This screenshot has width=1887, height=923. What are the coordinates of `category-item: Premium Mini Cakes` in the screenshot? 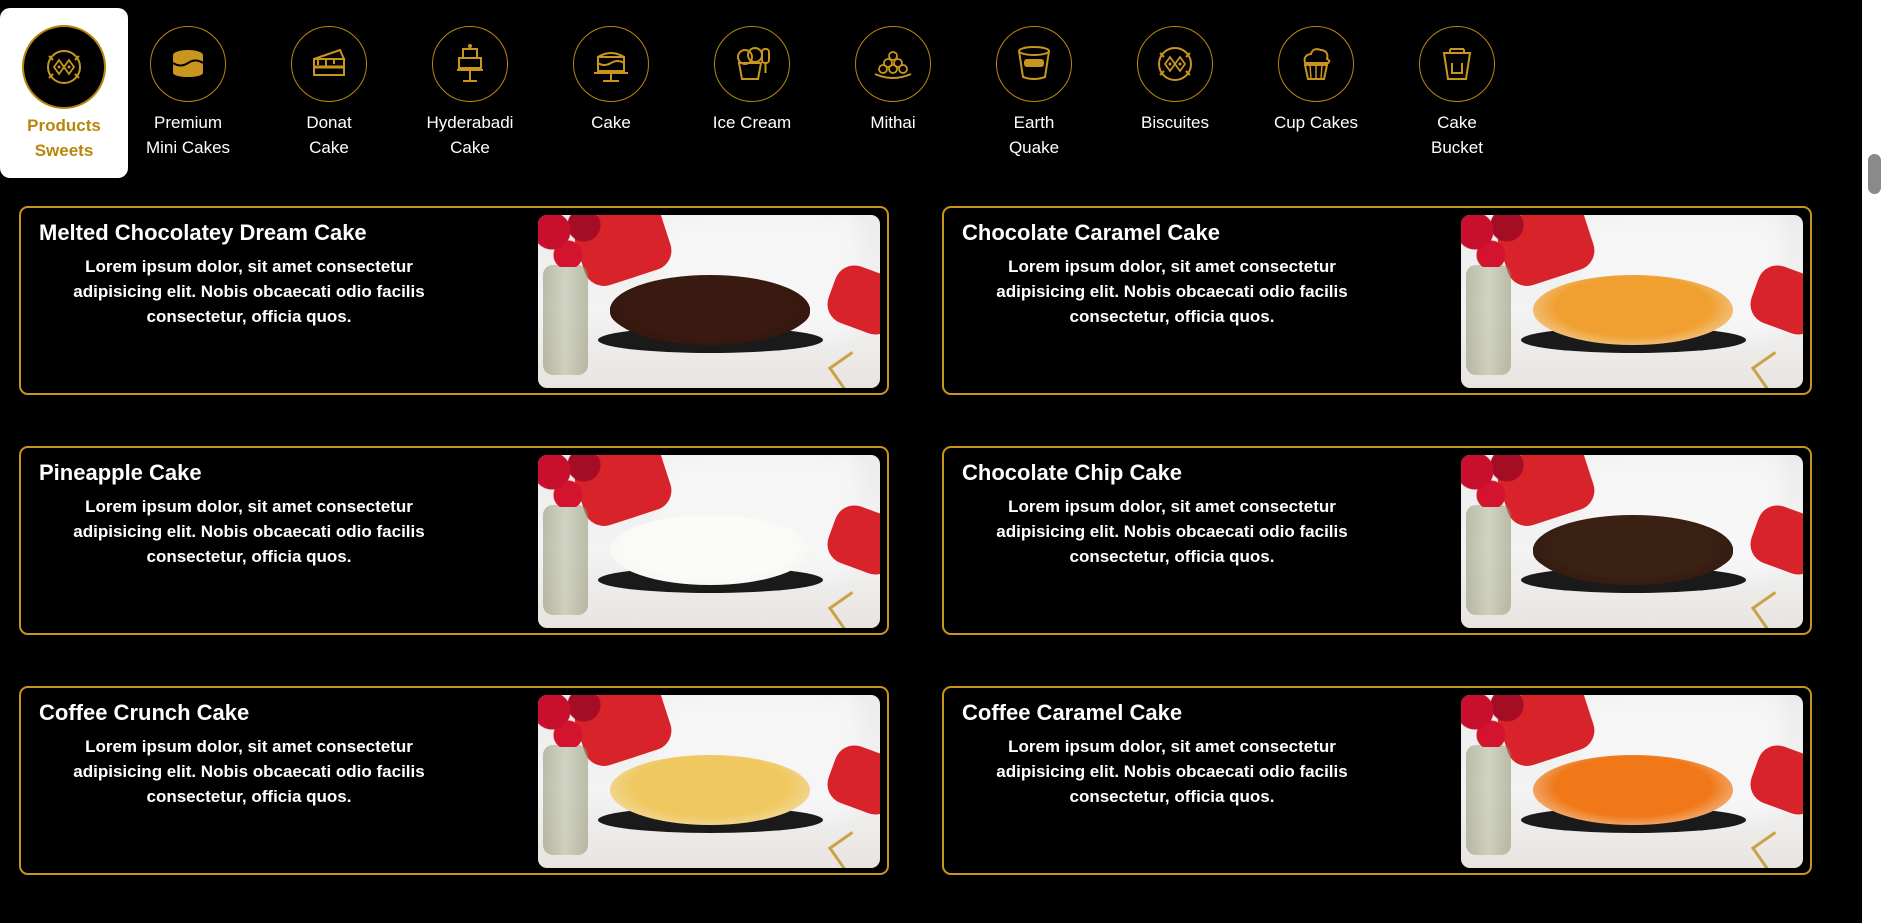 It's located at (188, 93).